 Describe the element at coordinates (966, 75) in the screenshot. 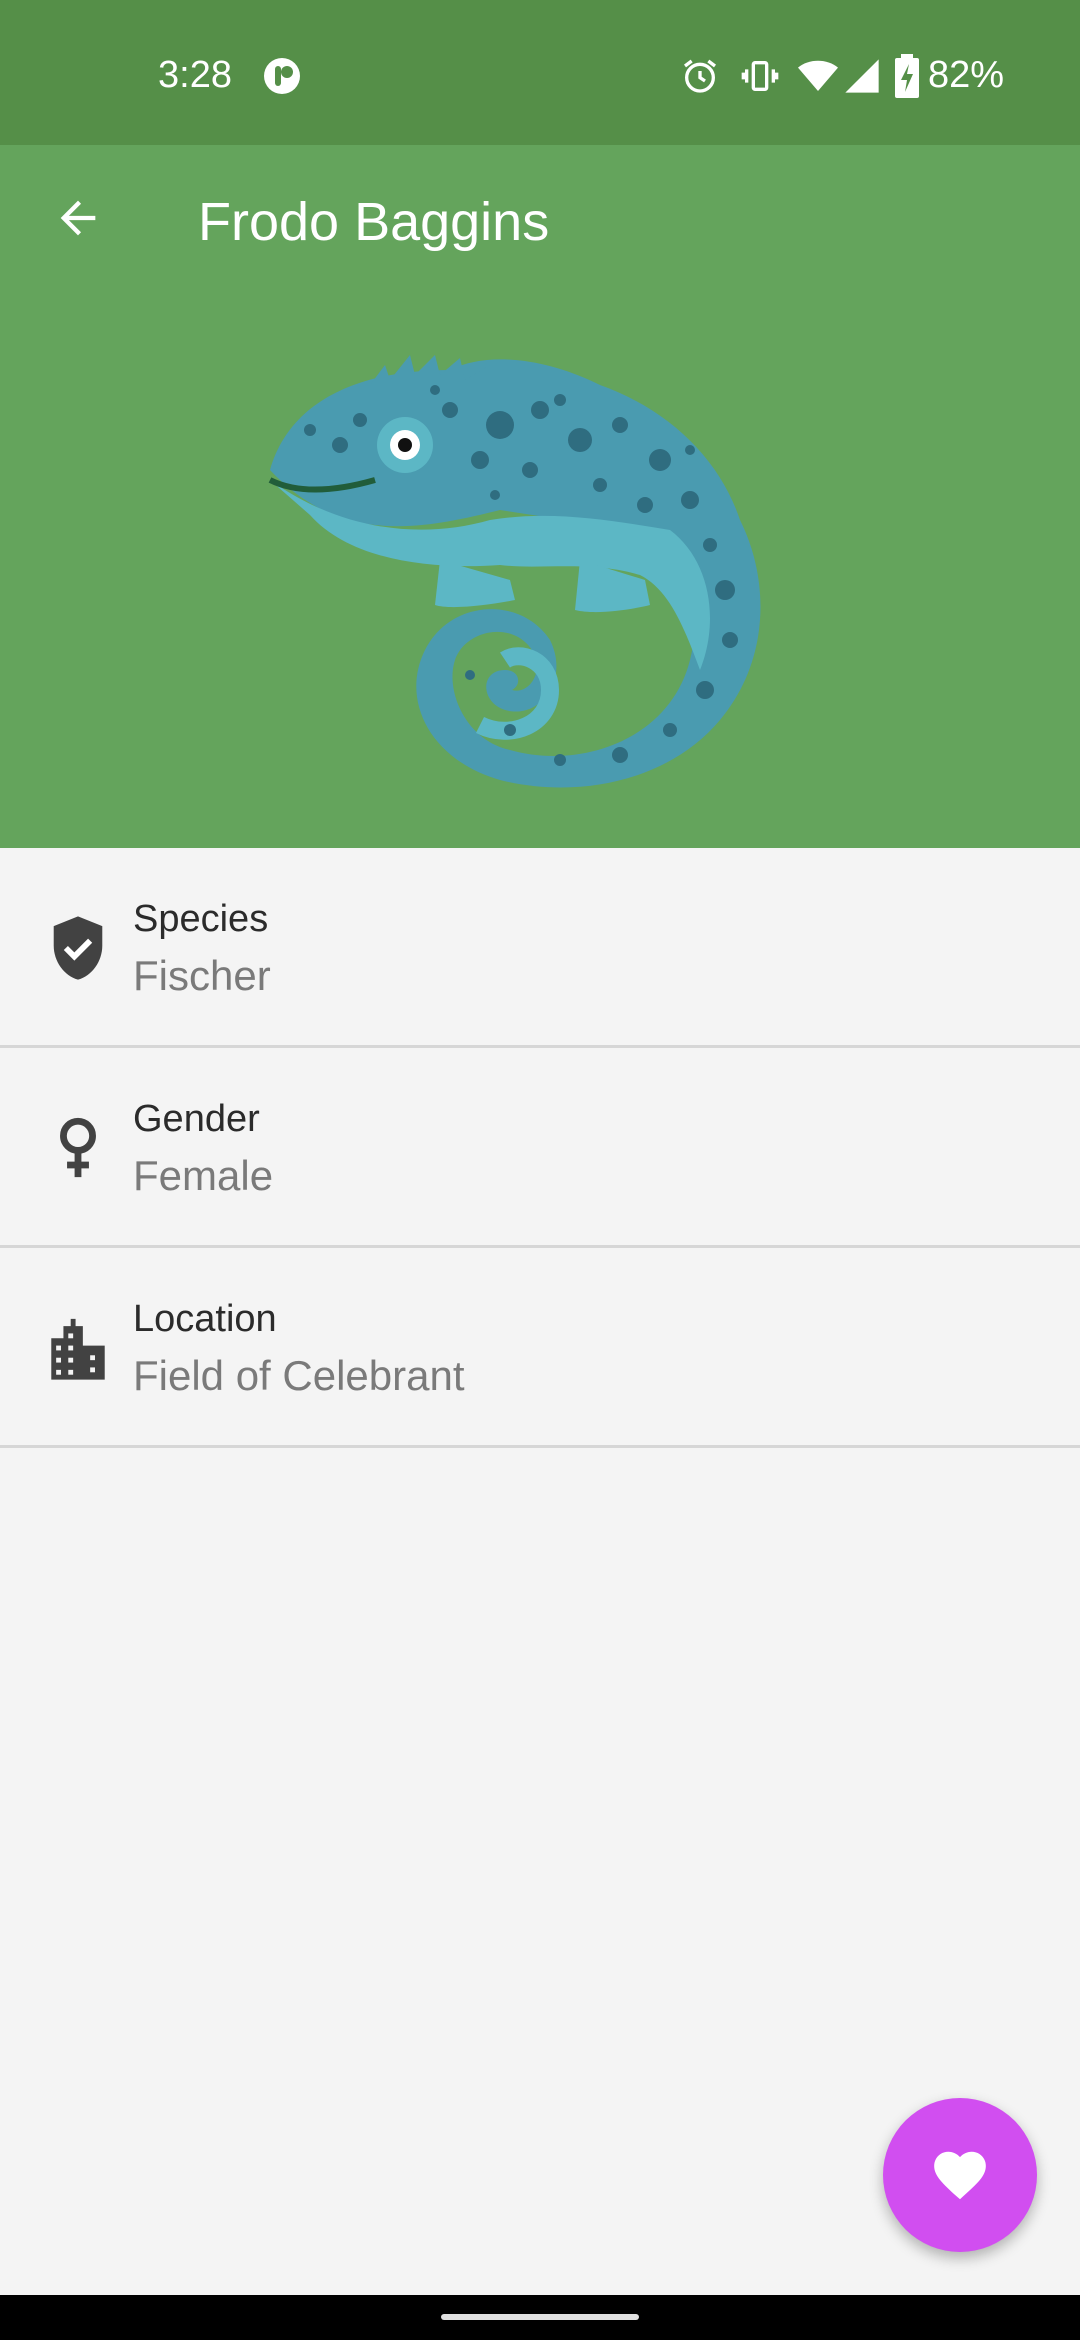

I see `battery-percent: 82%` at that location.